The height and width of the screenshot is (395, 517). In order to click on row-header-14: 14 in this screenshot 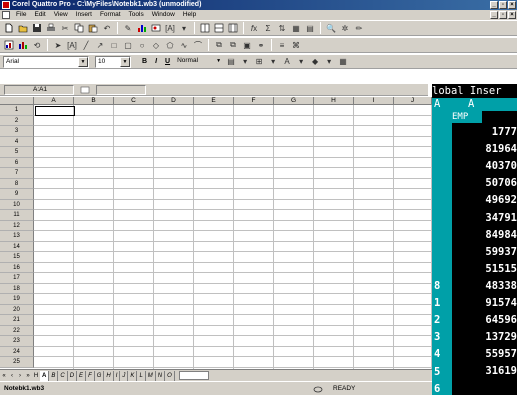, I will do `click(17, 246)`.